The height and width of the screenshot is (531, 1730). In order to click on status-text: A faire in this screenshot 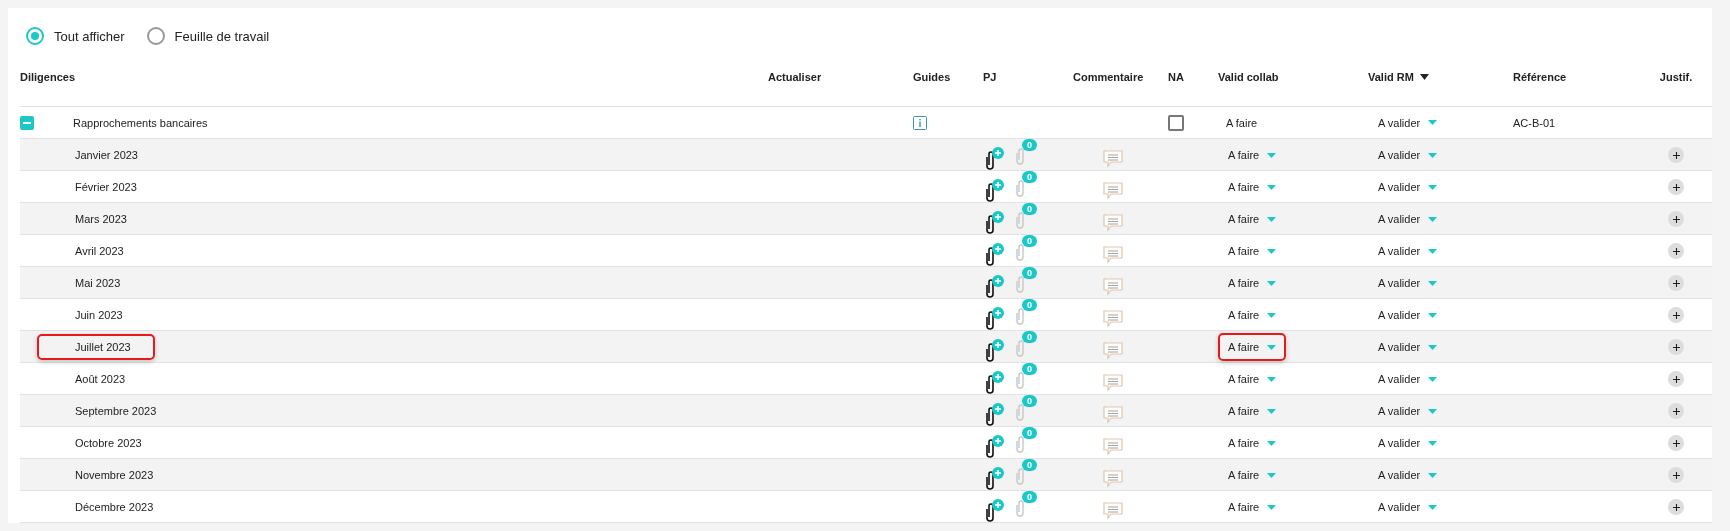, I will do `click(1242, 123)`.